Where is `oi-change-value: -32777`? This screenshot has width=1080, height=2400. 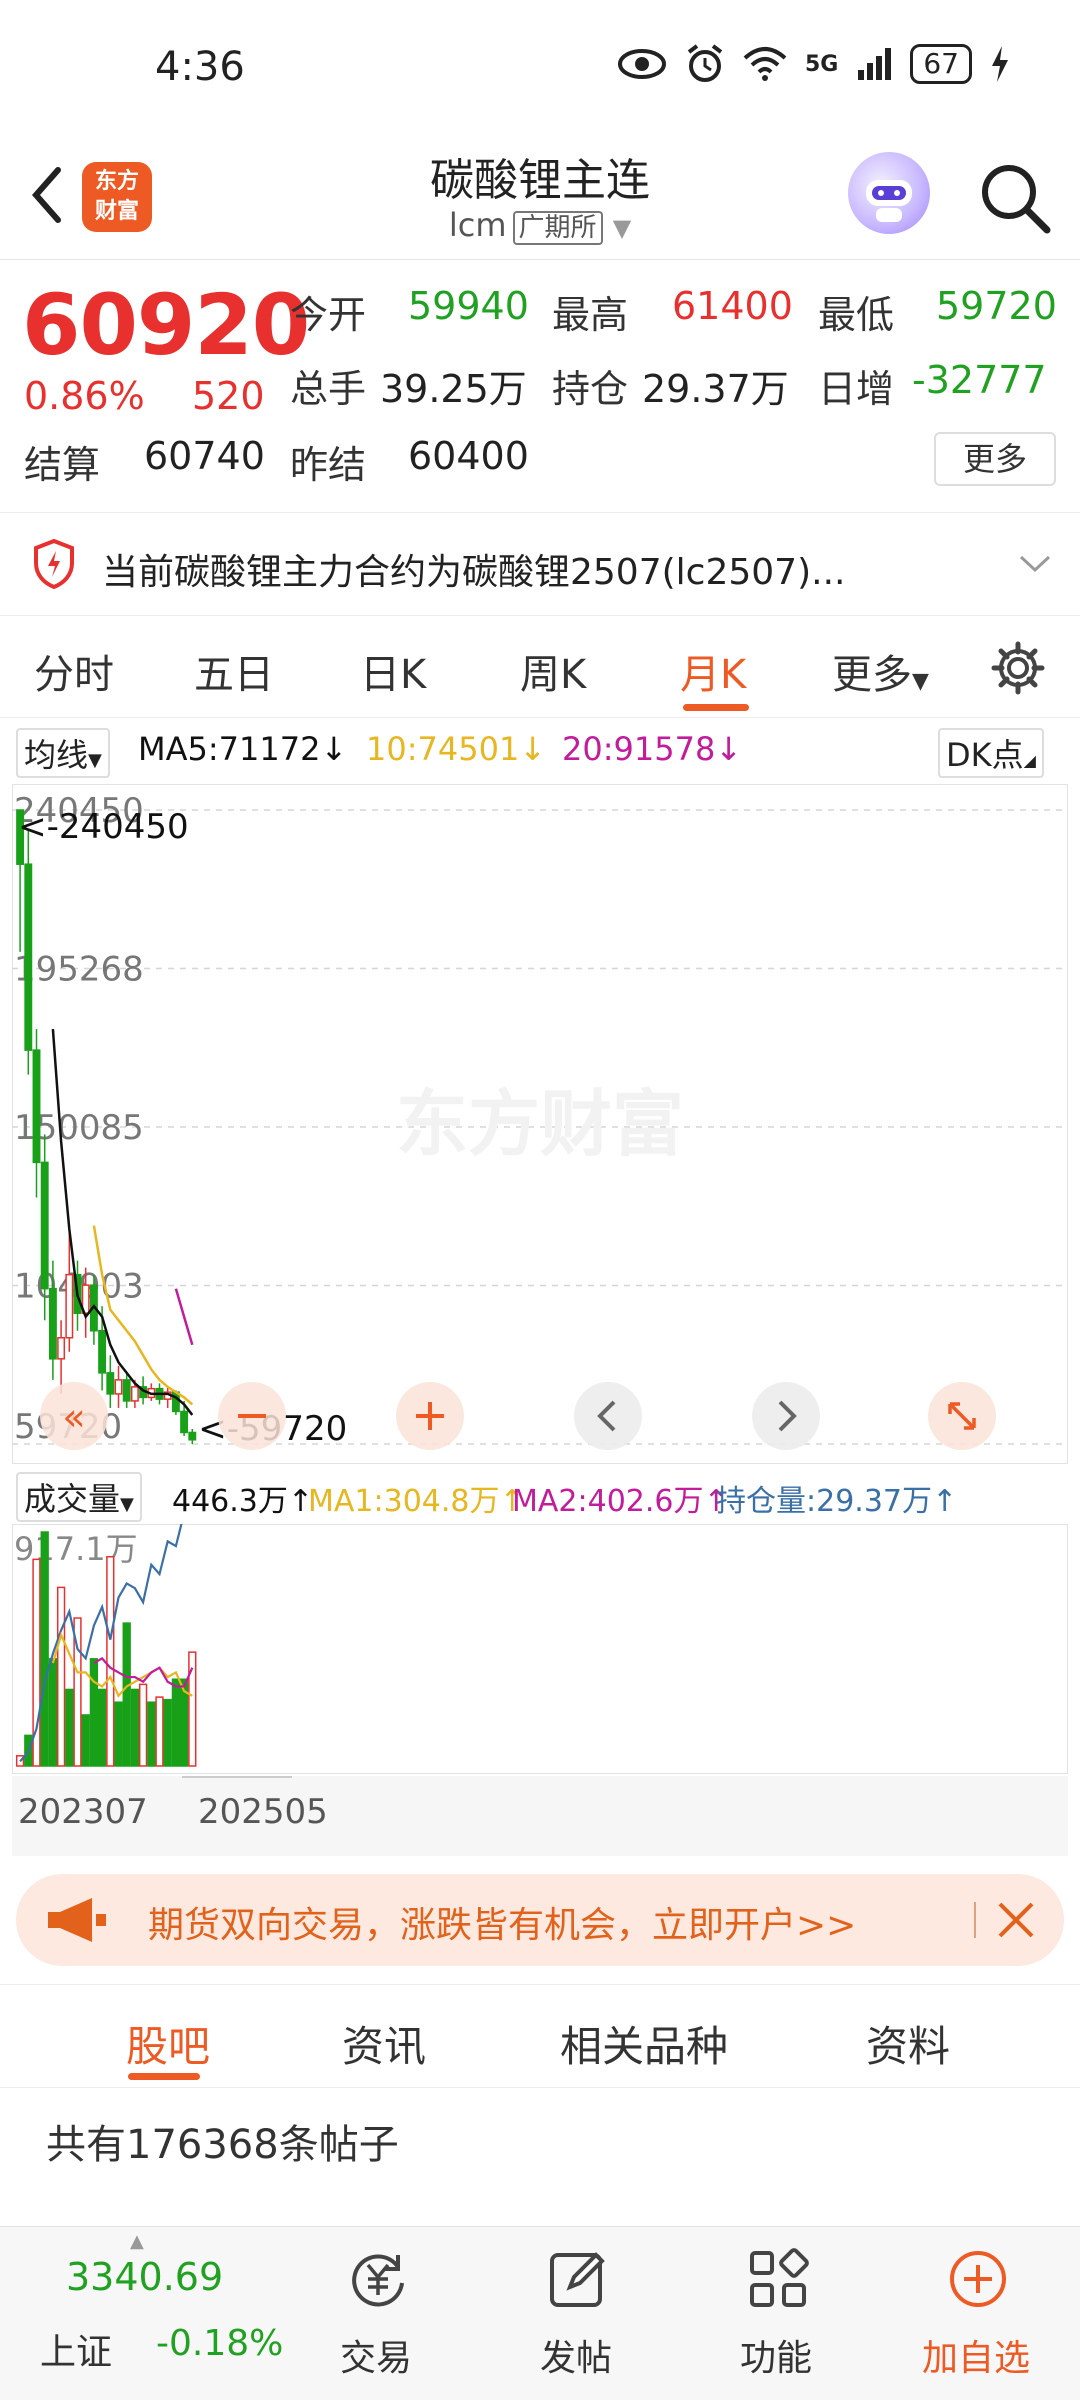 oi-change-value: -32777 is located at coordinates (979, 380).